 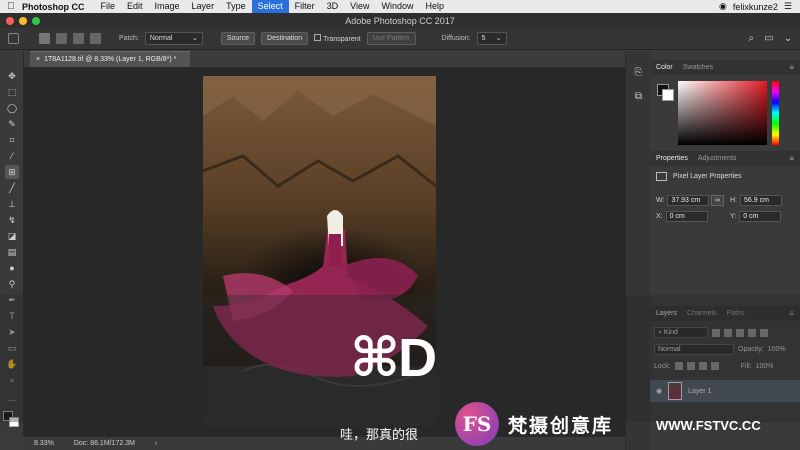 What do you see at coordinates (491, 38) in the screenshot?
I see `diffusion-select: 5 ⌄` at bounding box center [491, 38].